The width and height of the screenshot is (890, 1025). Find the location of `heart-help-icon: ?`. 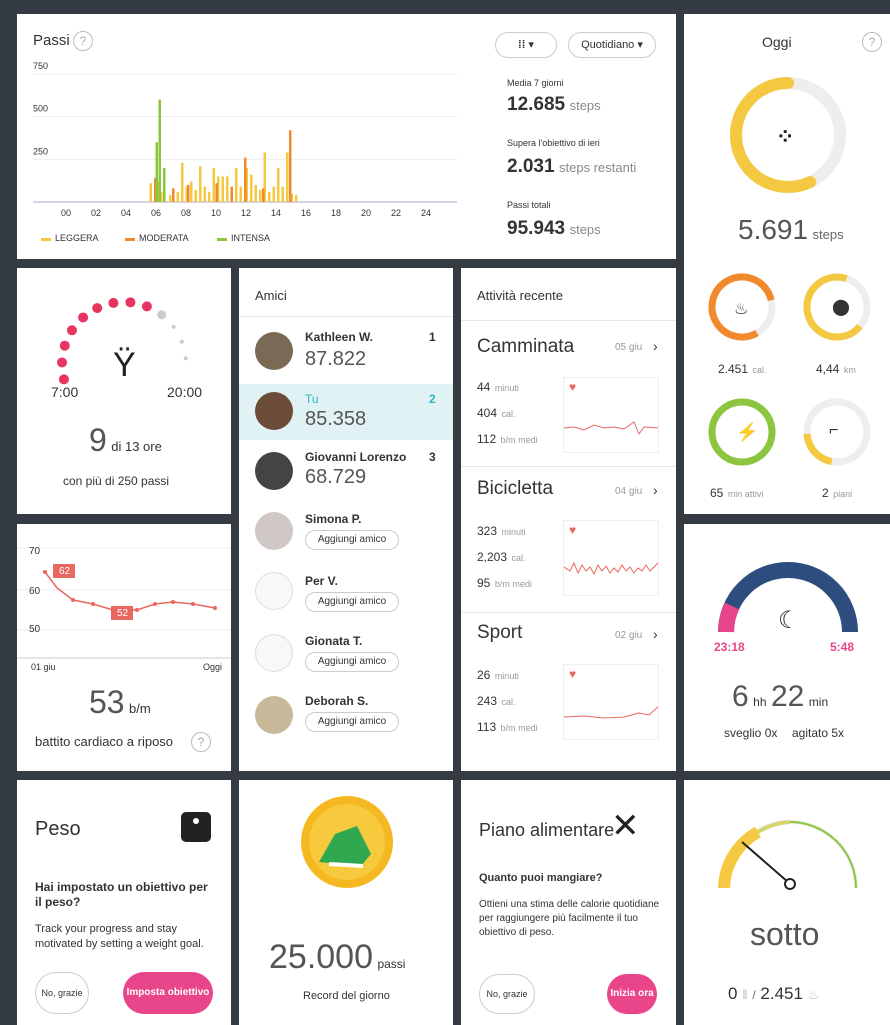

heart-help-icon: ? is located at coordinates (201, 742).